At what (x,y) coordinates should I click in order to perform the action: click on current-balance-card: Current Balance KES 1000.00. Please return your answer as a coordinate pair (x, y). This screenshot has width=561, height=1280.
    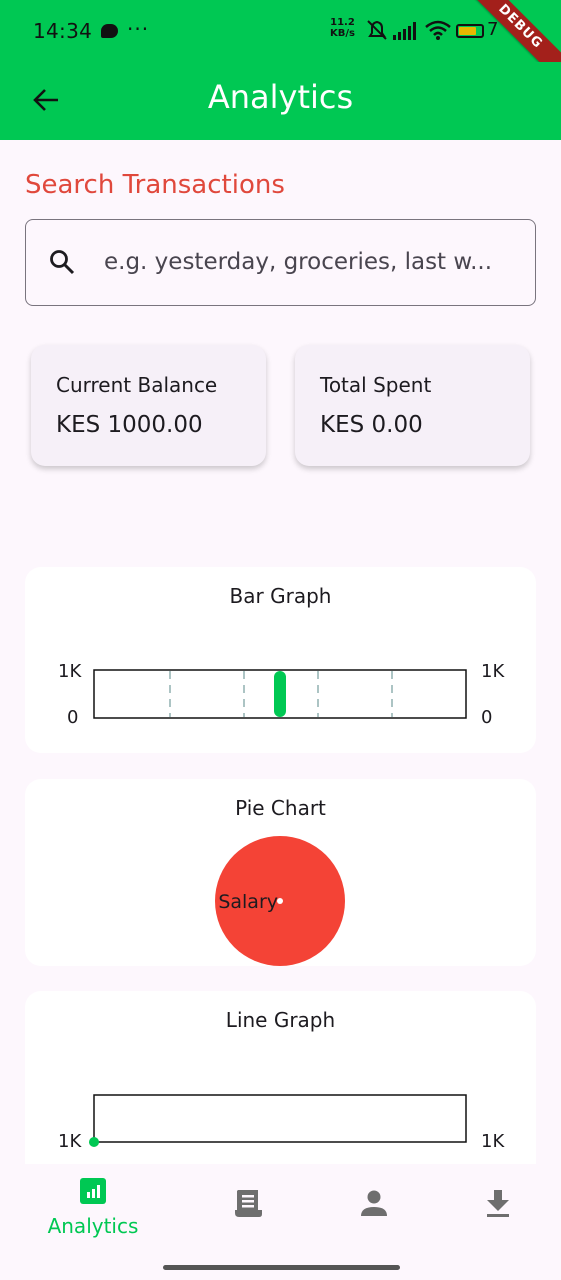
    Looking at the image, I should click on (148, 405).